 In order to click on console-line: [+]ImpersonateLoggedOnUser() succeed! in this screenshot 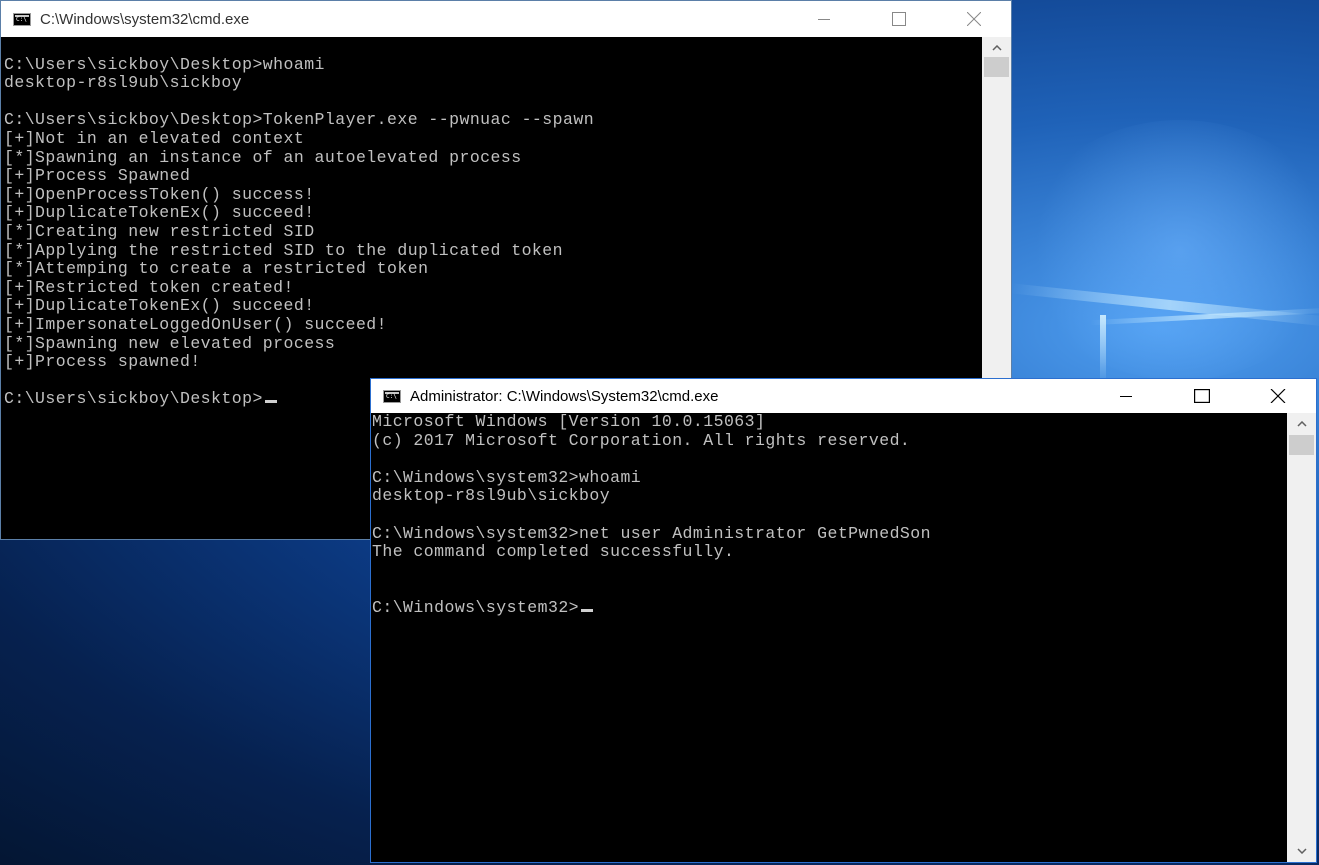, I will do `click(196, 324)`.